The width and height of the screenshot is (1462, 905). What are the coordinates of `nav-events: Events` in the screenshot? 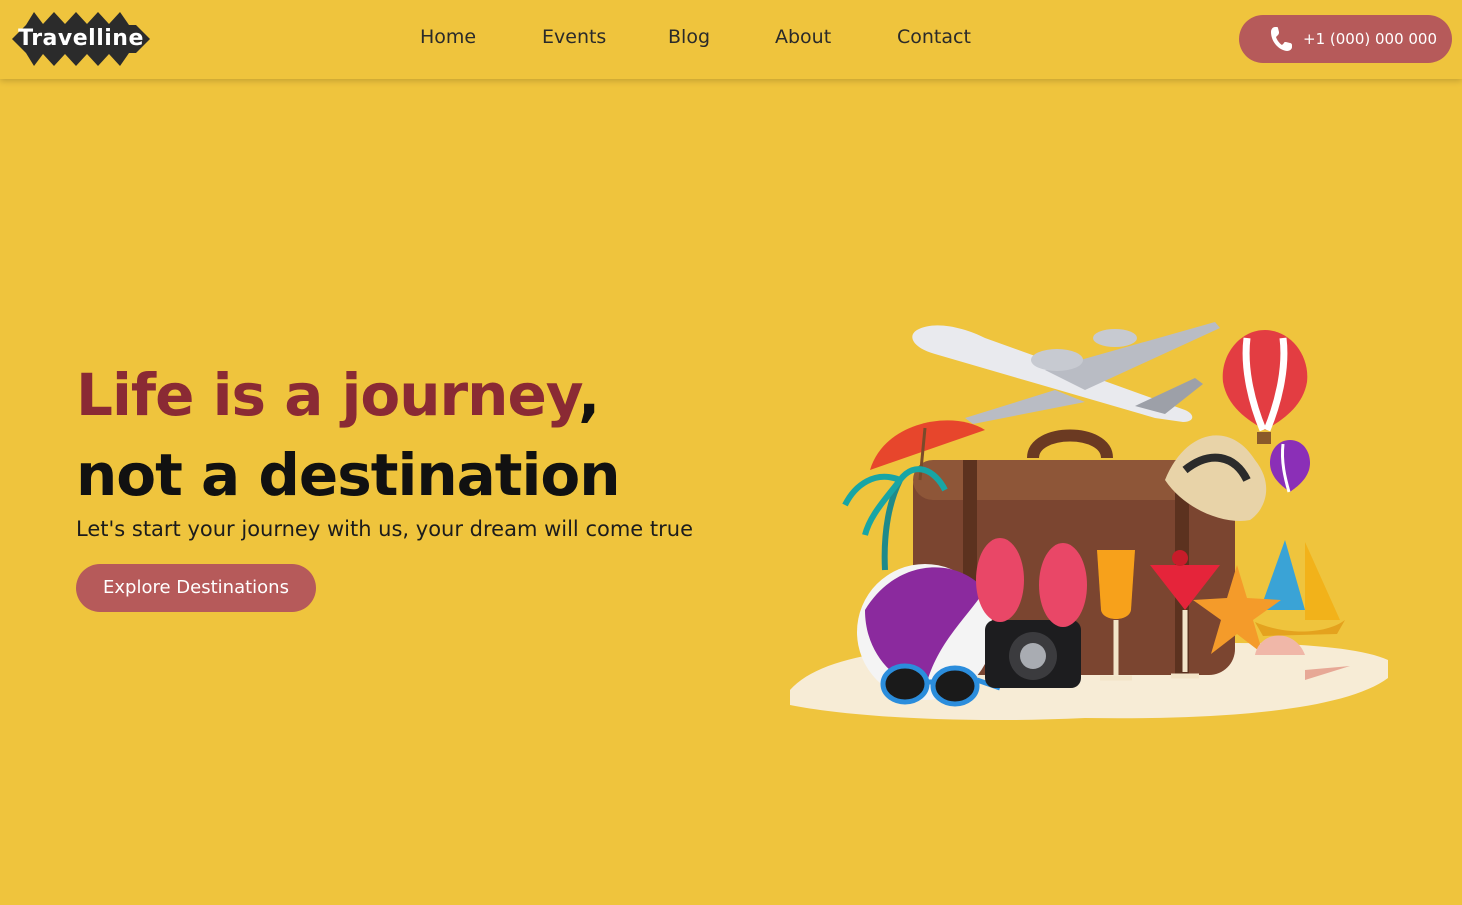 It's located at (574, 37).